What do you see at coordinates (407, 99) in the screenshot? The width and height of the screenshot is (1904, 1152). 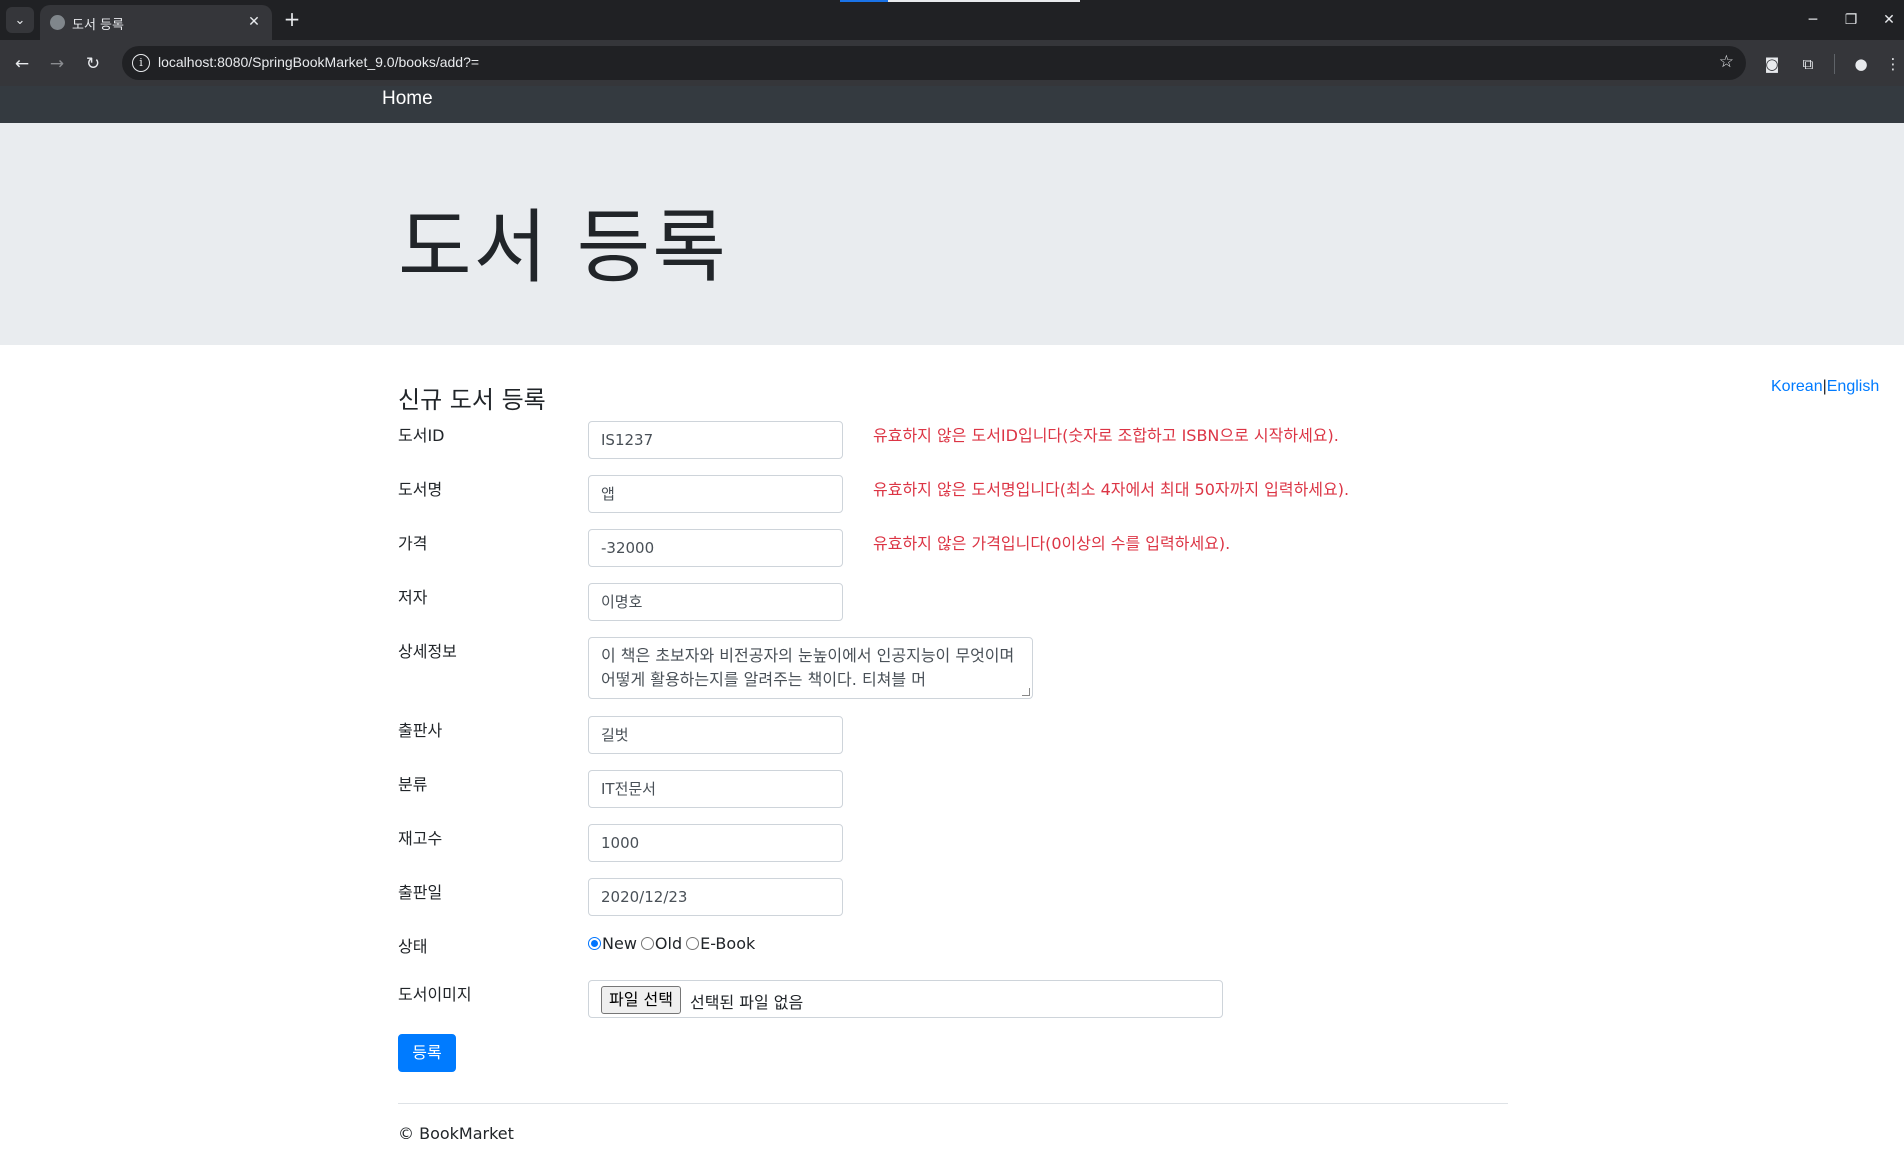 I see `home-link: Home` at bounding box center [407, 99].